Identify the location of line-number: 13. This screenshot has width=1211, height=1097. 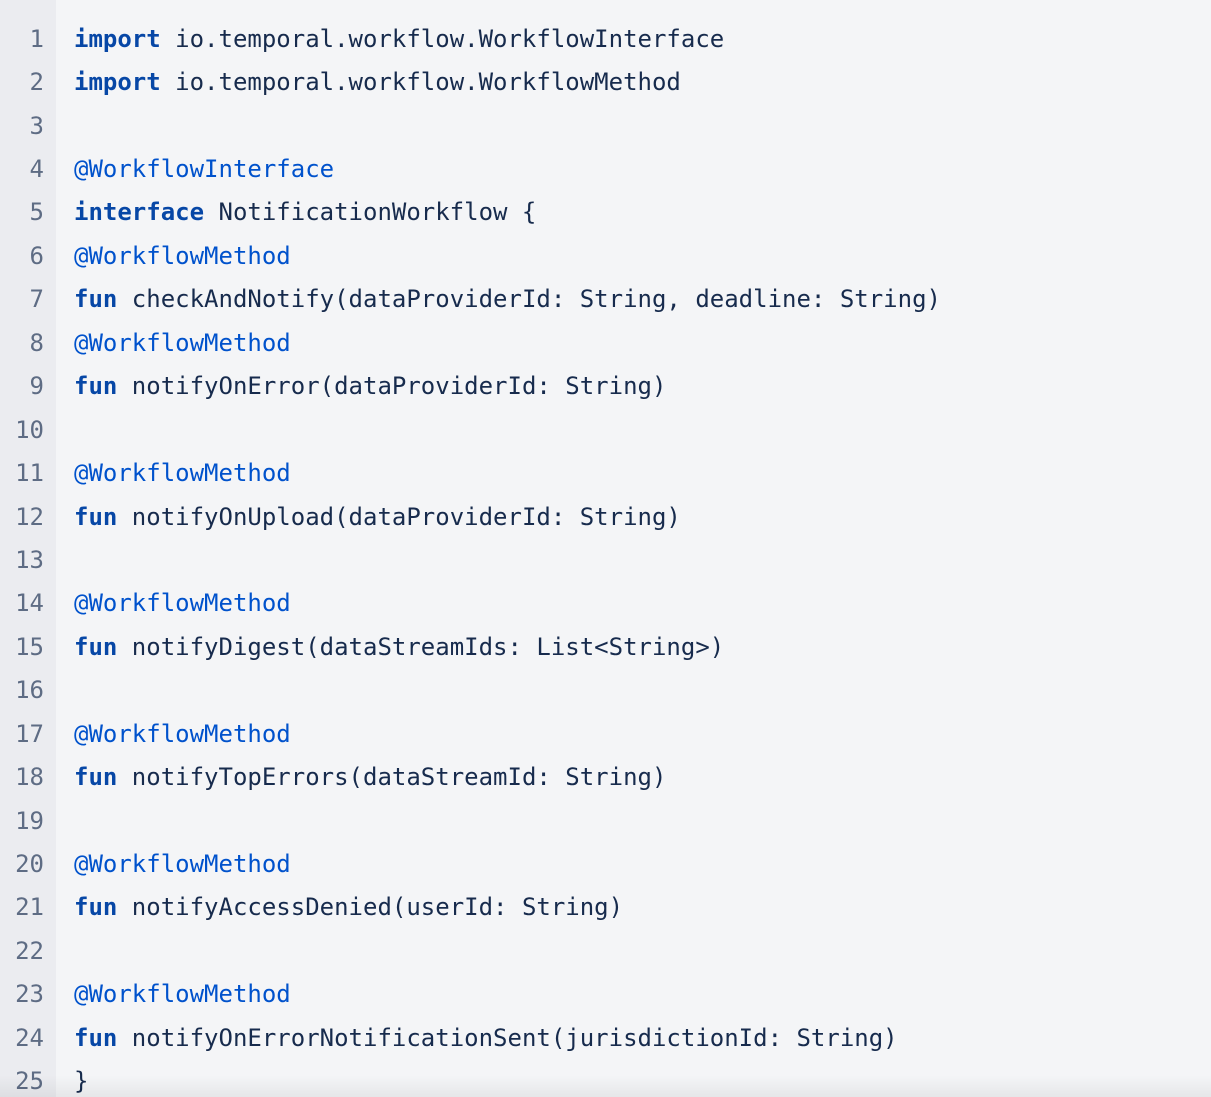
(29, 559).